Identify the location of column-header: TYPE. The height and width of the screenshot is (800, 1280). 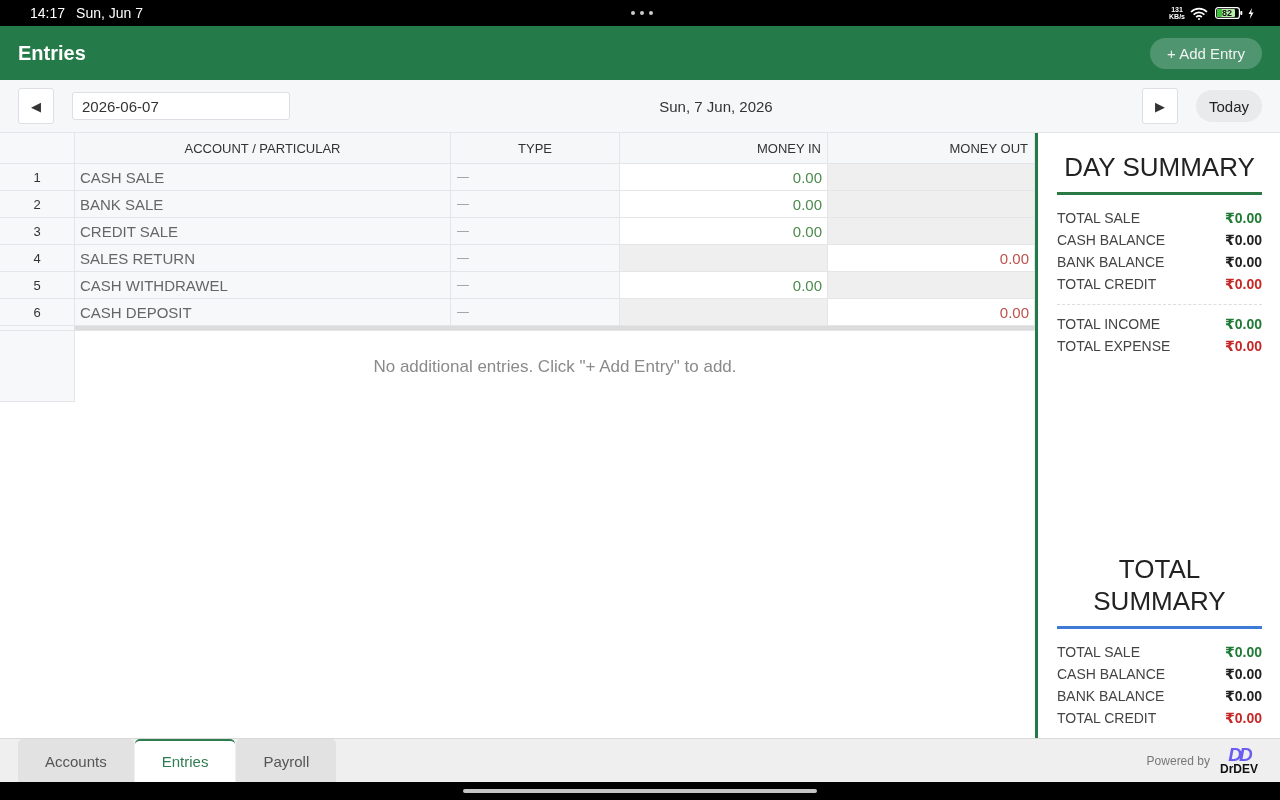
(535, 148).